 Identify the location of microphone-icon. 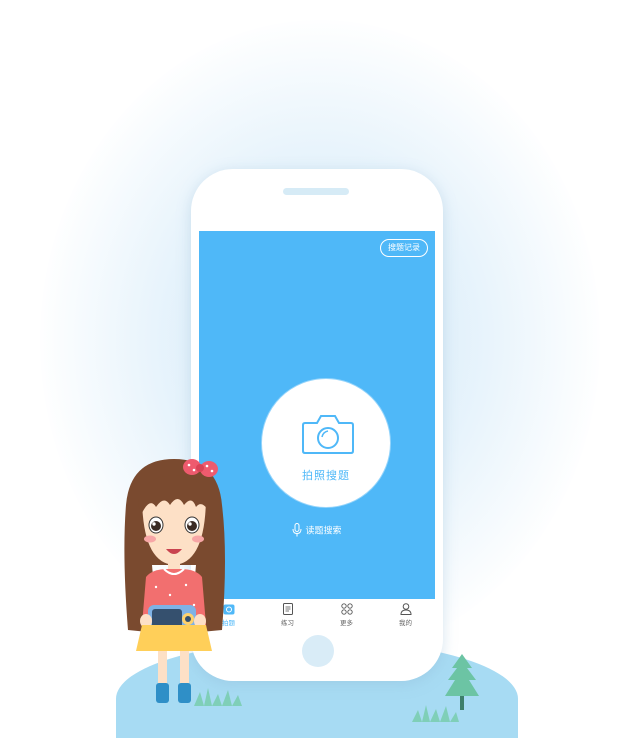
(297, 530).